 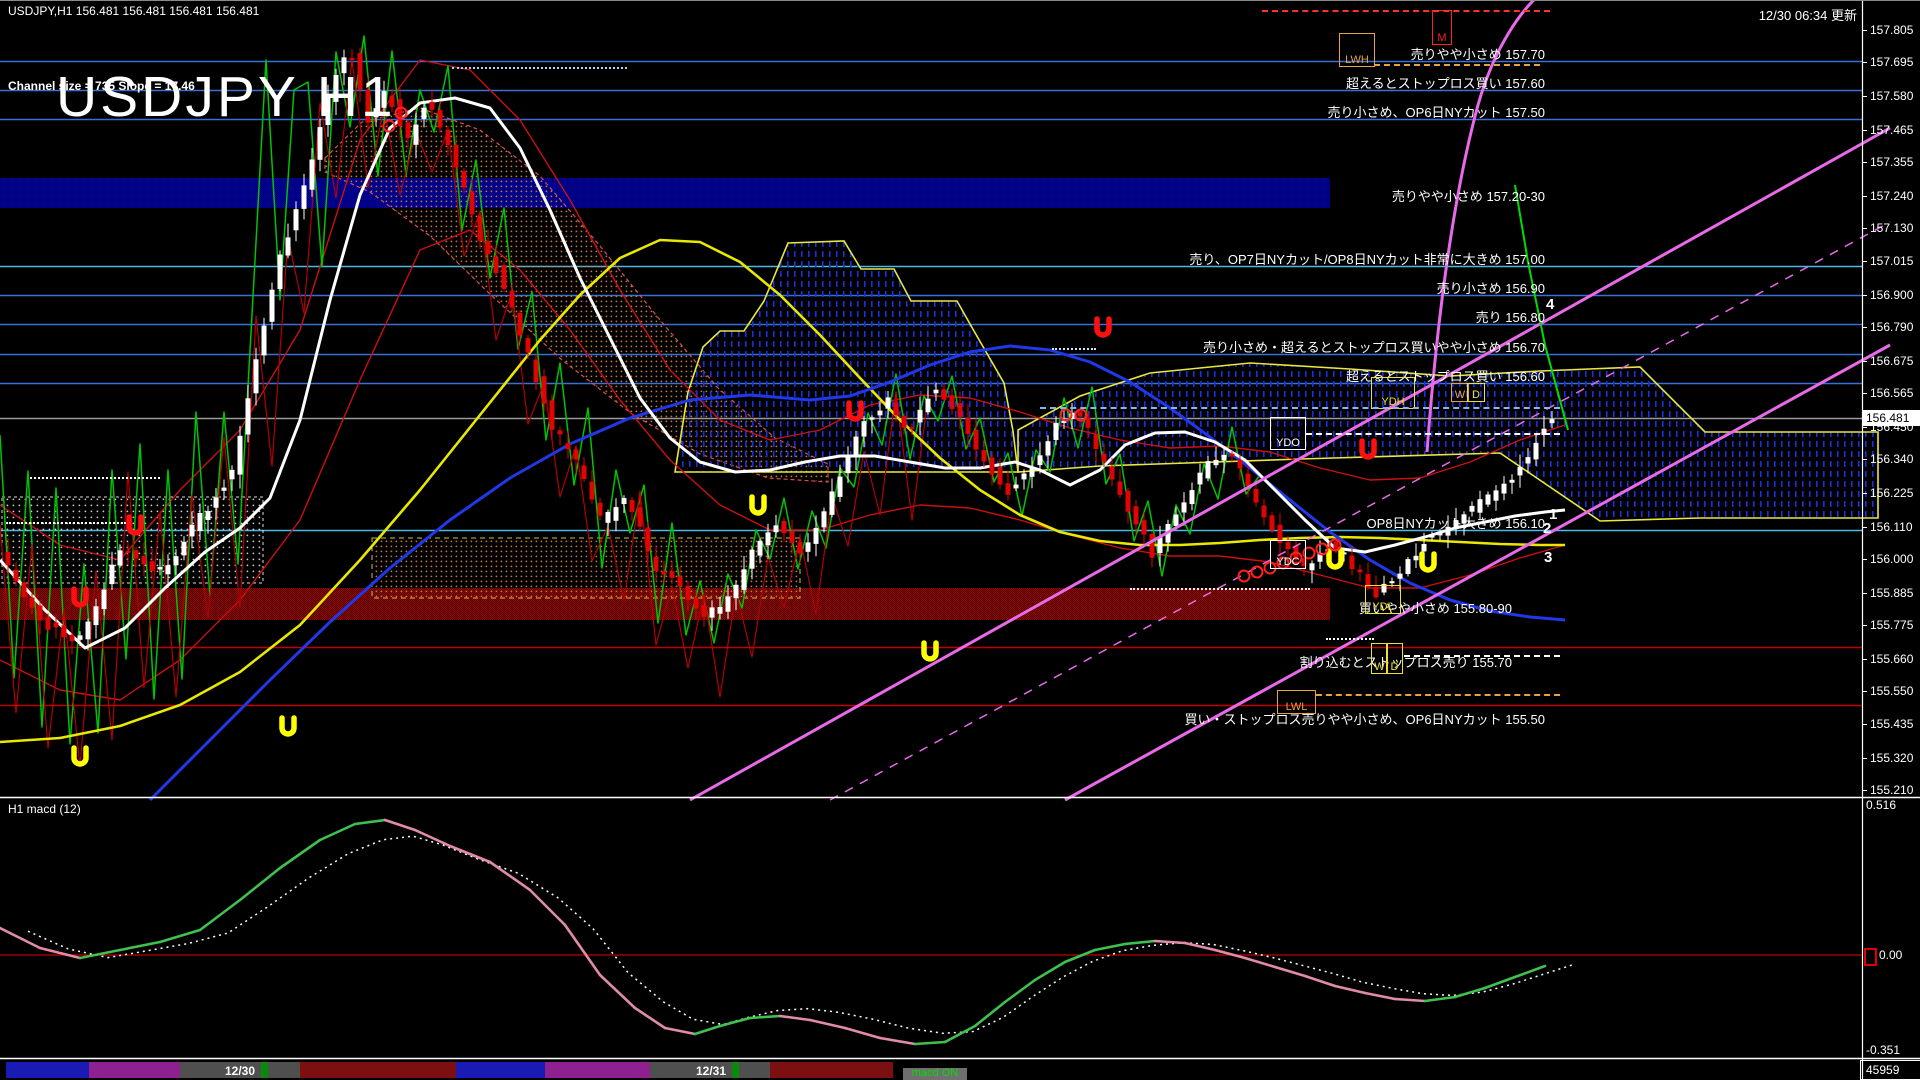 What do you see at coordinates (1547, 528) in the screenshot?
I see `wave-number: 2` at bounding box center [1547, 528].